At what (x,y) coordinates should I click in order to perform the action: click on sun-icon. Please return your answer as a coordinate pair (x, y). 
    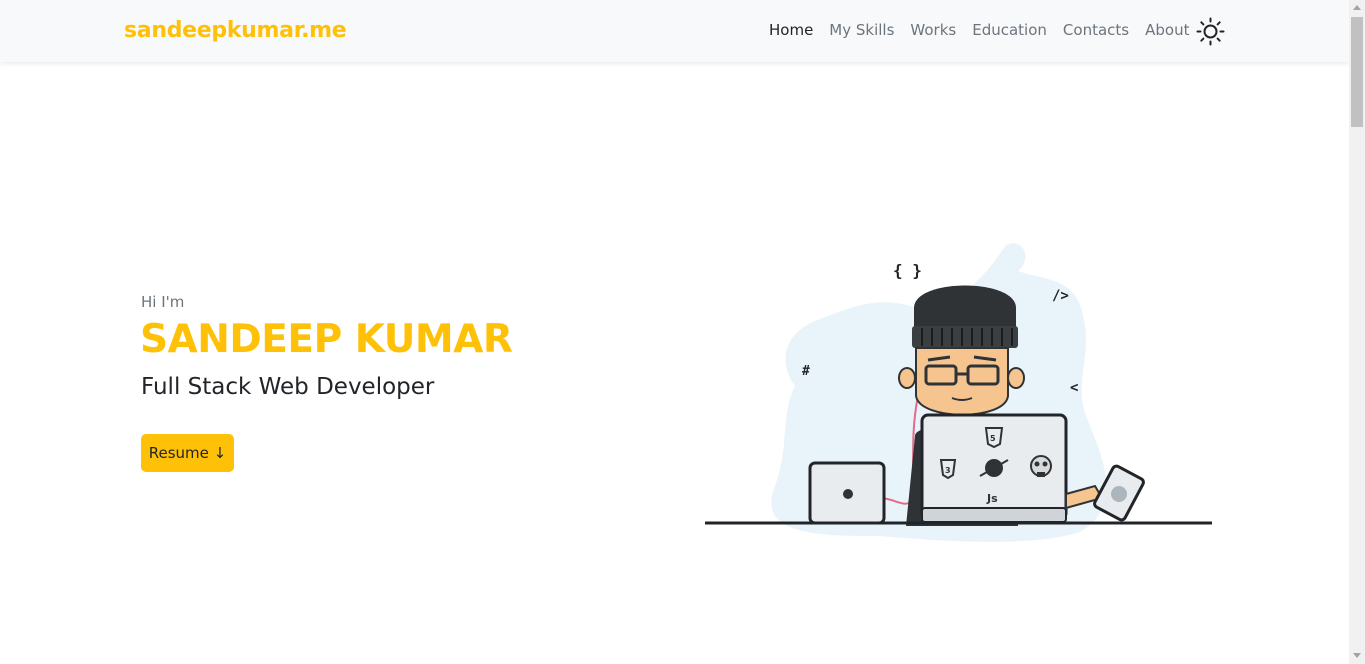
    Looking at the image, I should click on (1210, 31).